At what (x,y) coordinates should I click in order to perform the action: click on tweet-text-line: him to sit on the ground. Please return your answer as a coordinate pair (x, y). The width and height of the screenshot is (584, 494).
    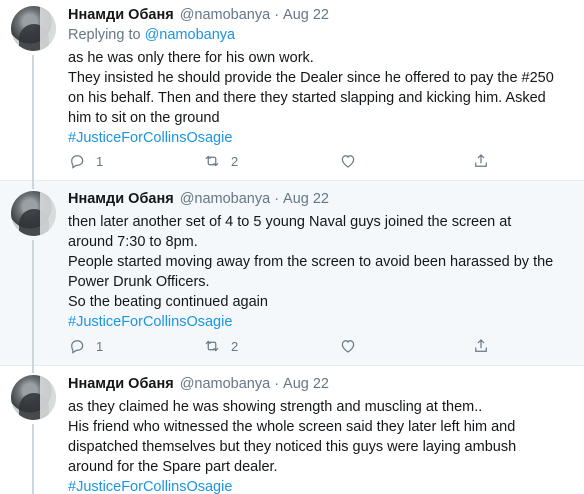
    Looking at the image, I should click on (144, 118).